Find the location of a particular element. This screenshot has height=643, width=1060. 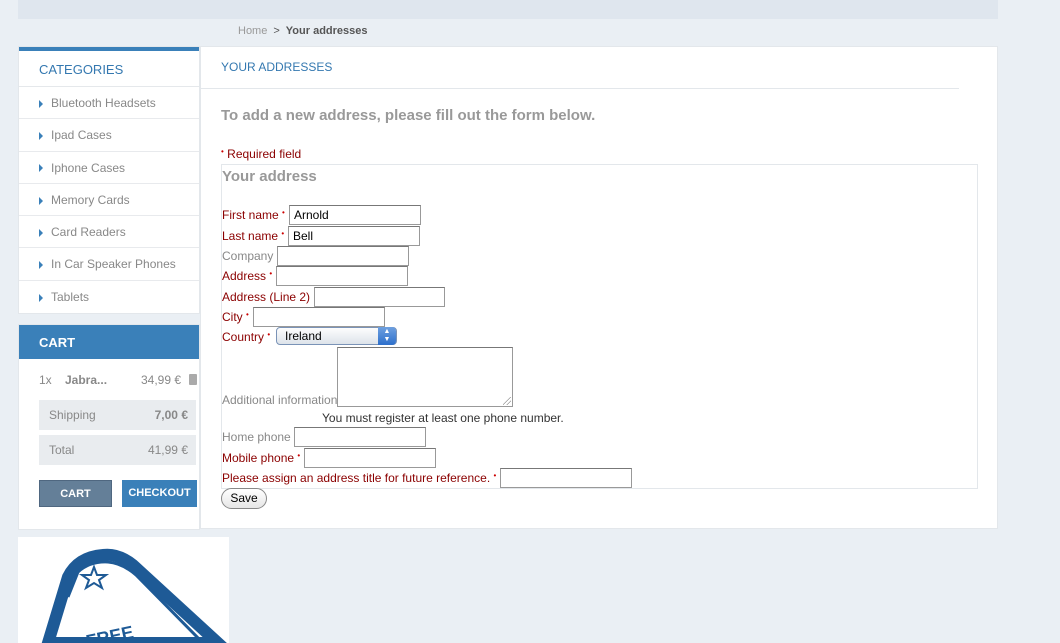

category-label: Tablets is located at coordinates (70, 296).